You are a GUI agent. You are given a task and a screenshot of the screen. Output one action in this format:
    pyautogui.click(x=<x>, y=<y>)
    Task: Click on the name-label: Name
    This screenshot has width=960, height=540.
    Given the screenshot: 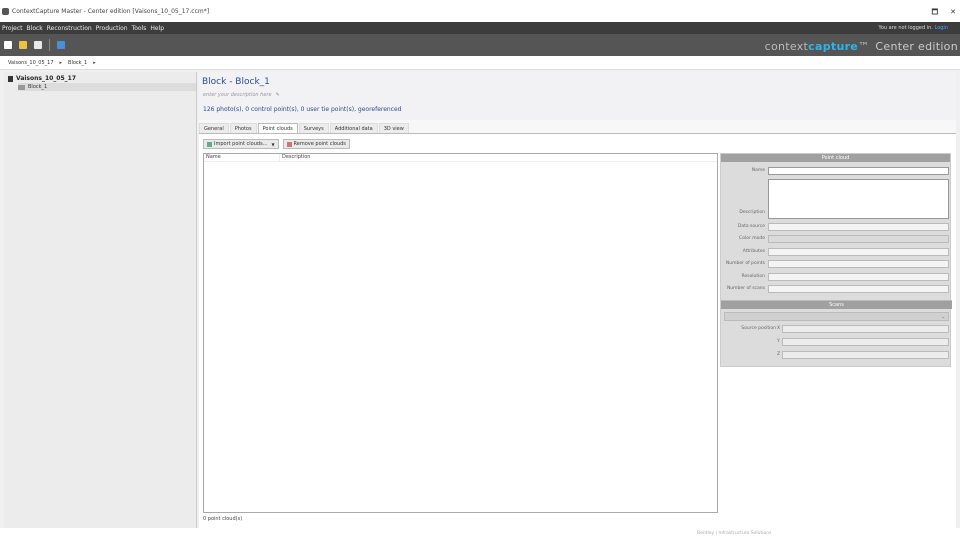 What is the action you would take?
    pyautogui.click(x=758, y=170)
    